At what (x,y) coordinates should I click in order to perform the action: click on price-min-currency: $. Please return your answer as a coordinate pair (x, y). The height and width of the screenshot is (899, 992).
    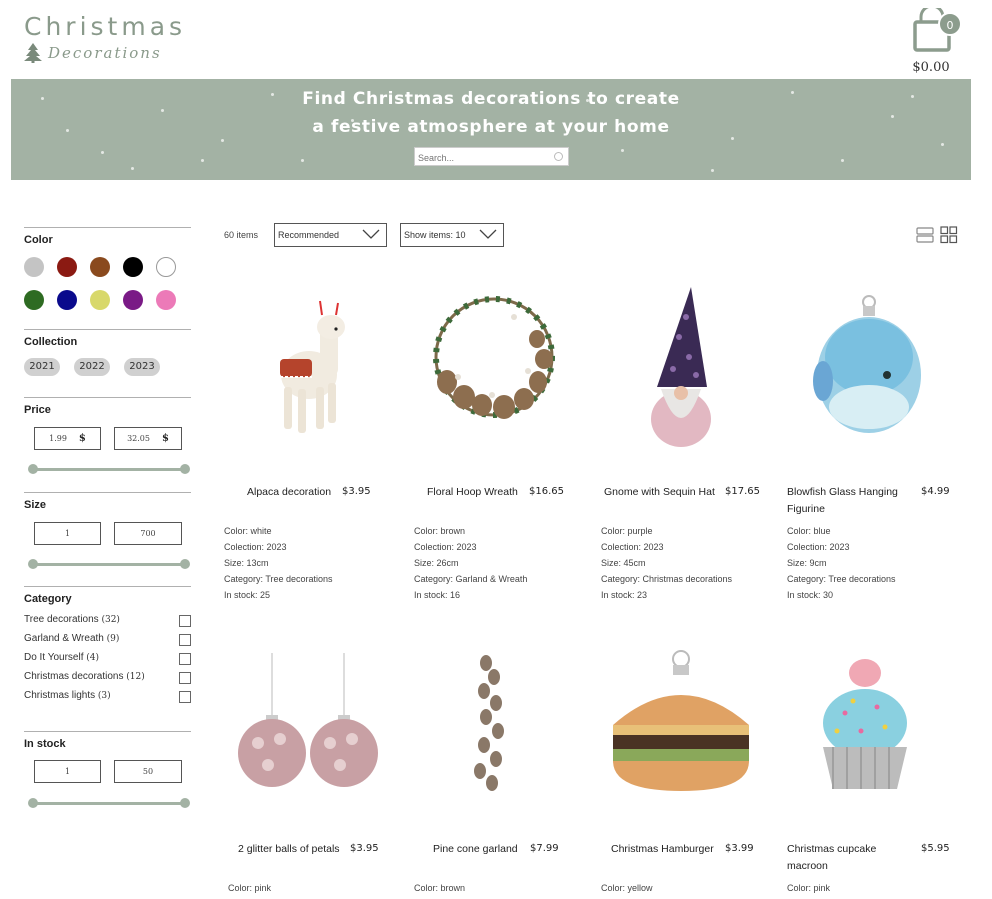
    Looking at the image, I should click on (82, 438).